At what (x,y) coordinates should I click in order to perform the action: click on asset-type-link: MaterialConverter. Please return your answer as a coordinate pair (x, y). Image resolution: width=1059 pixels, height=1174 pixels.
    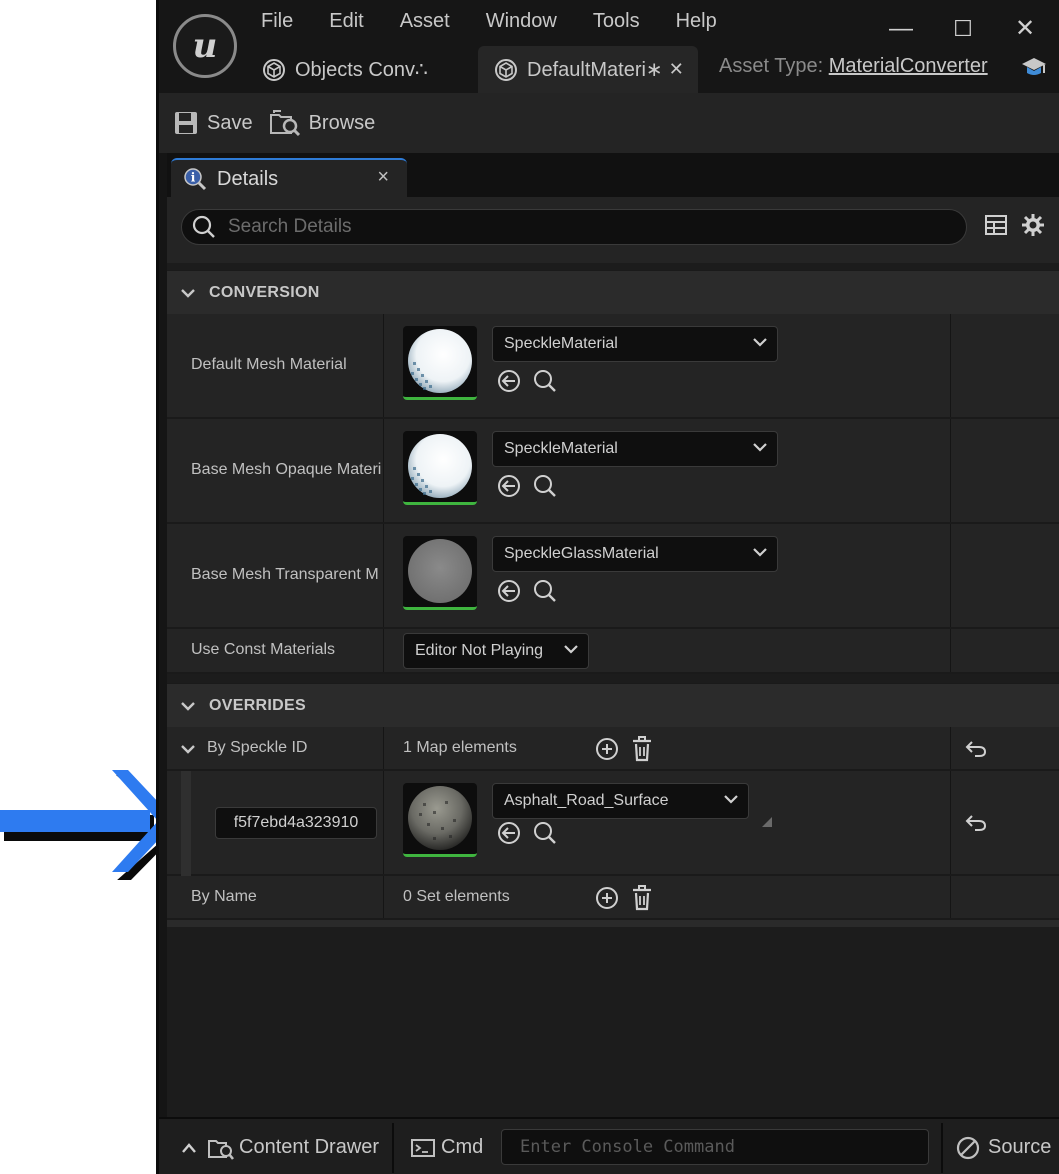
    Looking at the image, I should click on (908, 66).